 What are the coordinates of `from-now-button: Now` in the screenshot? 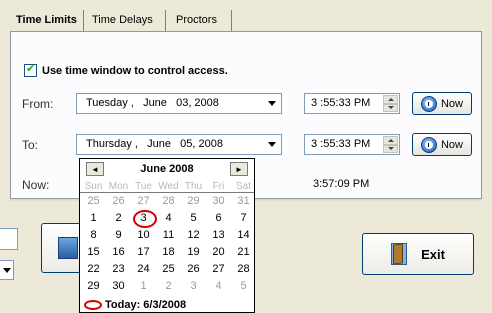 It's located at (442, 103).